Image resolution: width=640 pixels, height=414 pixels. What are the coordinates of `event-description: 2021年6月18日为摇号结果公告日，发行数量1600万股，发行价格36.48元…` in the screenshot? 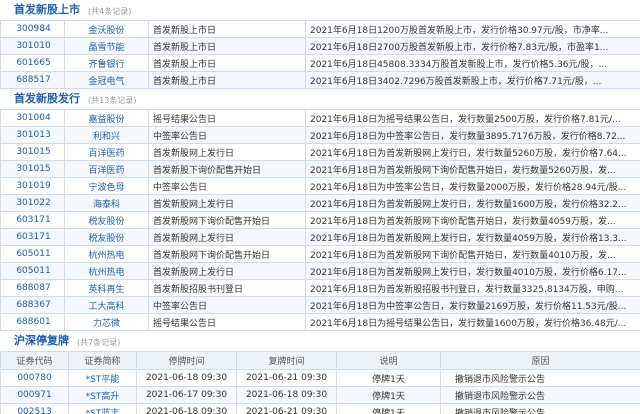 It's located at (472, 322).